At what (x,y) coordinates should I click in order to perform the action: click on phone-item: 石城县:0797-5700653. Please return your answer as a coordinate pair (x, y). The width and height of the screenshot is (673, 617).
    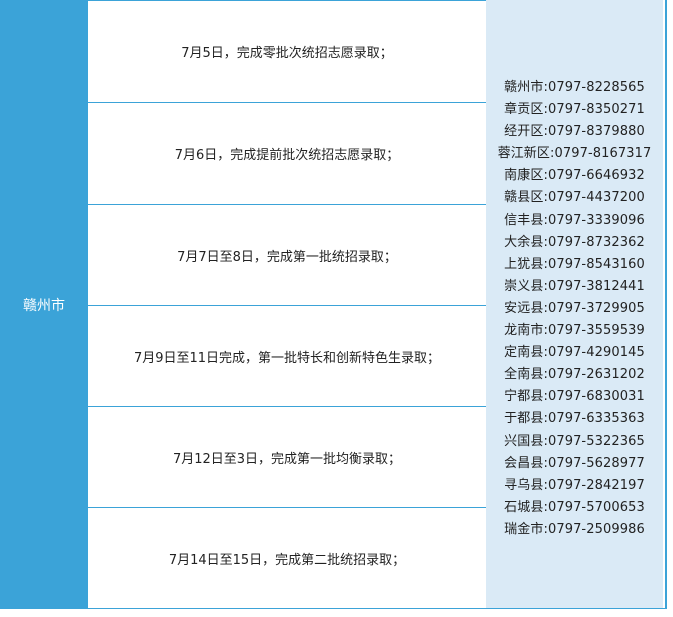
    Looking at the image, I should click on (574, 507).